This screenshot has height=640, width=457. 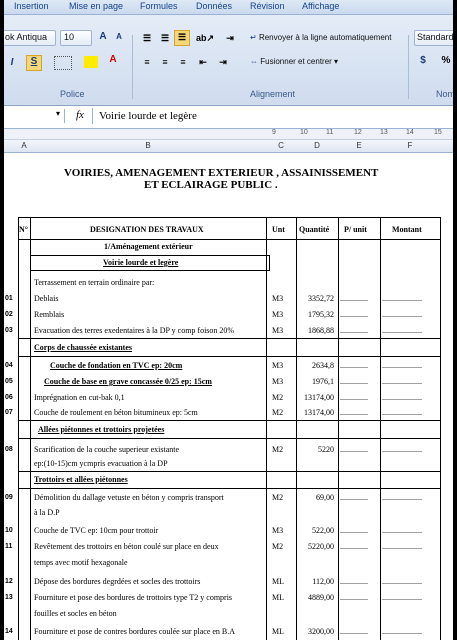 What do you see at coordinates (358, 132) in the screenshot?
I see `ruler-tick: 12` at bounding box center [358, 132].